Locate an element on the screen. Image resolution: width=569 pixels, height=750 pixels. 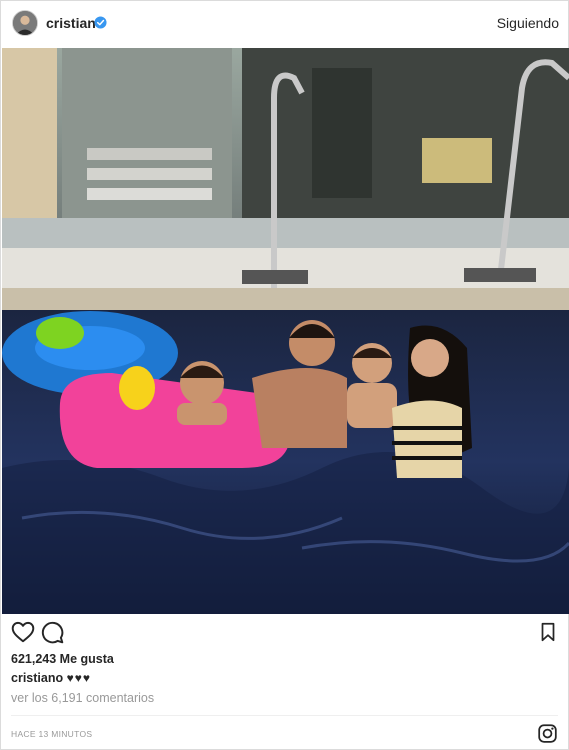
avatar is located at coordinates (25, 23).